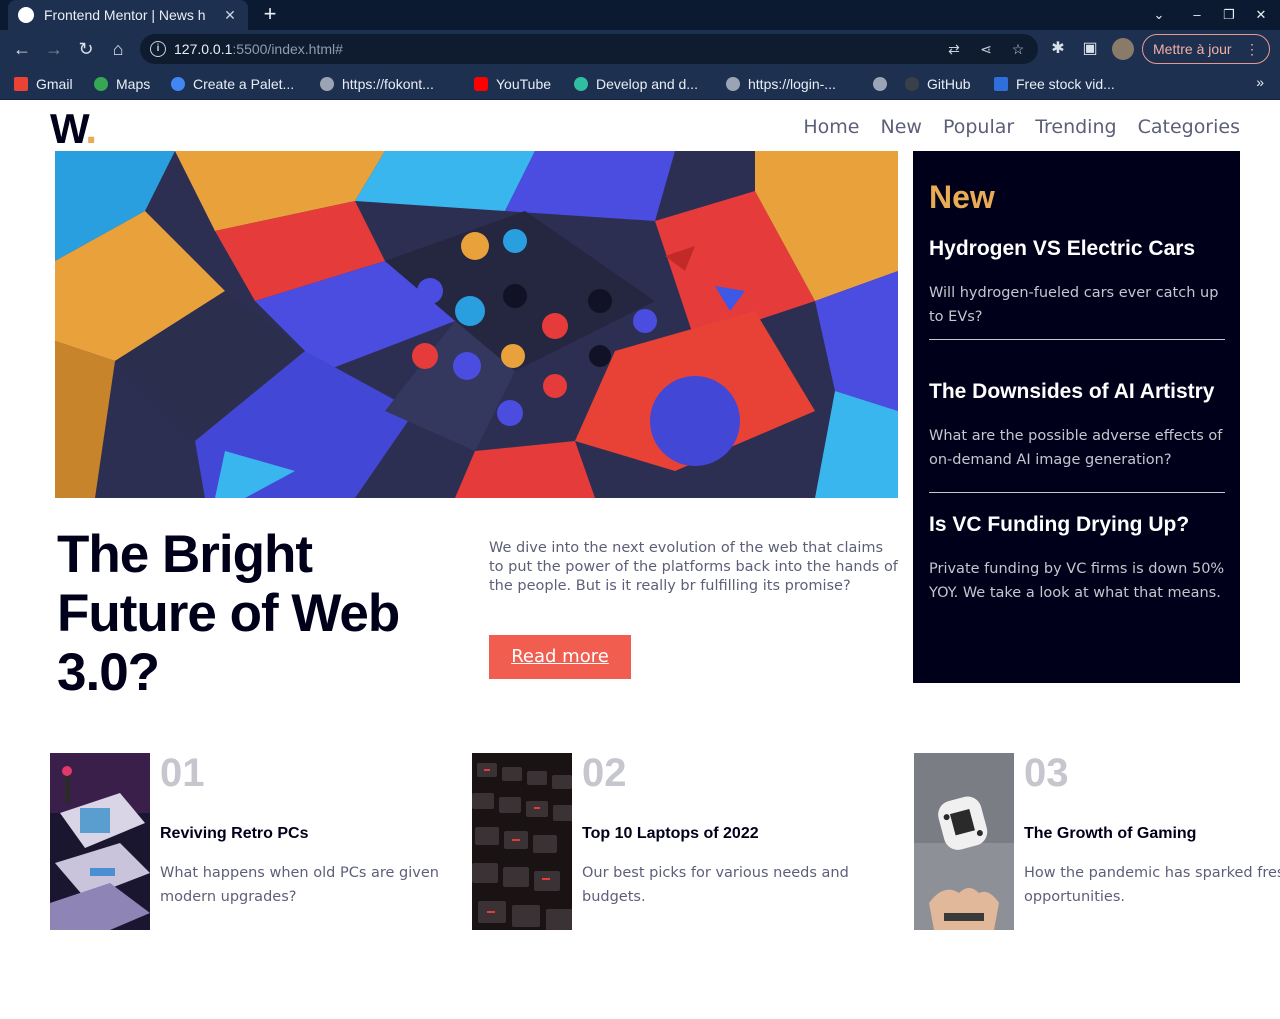  What do you see at coordinates (101, 84) in the screenshot?
I see `maps-icon` at bounding box center [101, 84].